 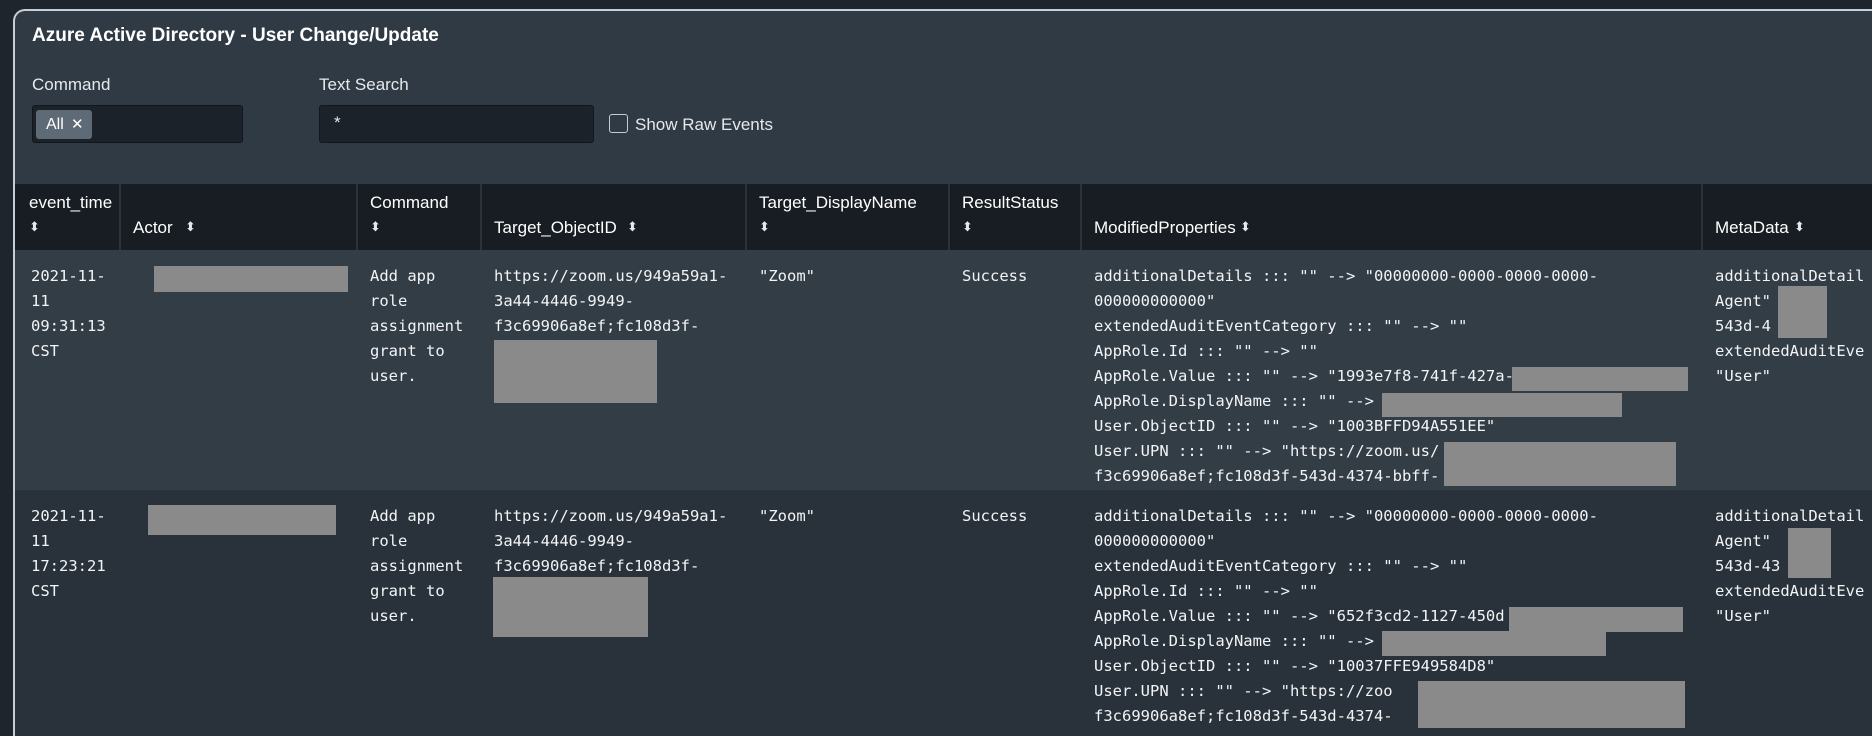 I want to click on text-search-label: Text Search, so click(x=364, y=84).